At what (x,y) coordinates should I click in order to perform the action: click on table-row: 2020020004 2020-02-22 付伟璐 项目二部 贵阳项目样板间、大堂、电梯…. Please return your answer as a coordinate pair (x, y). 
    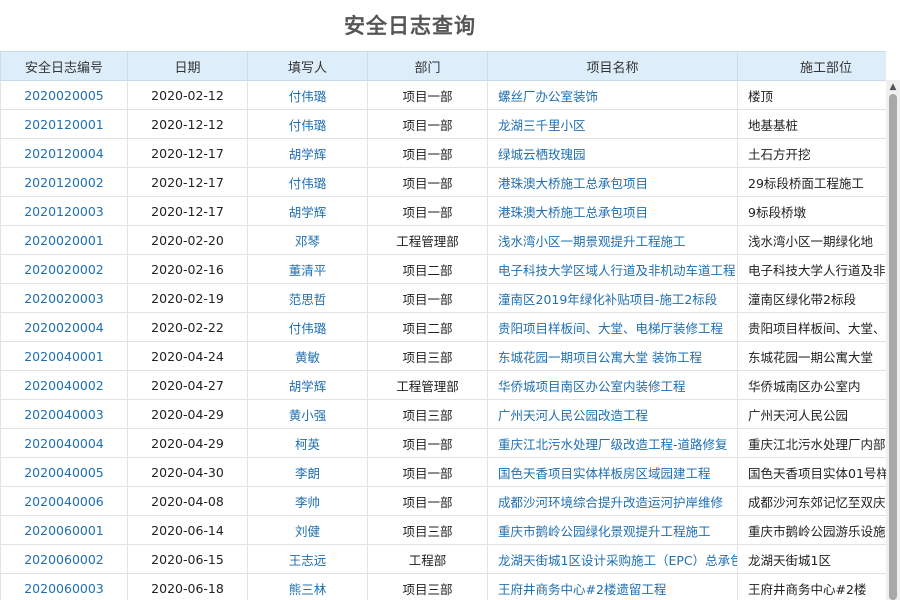
    Looking at the image, I should click on (443, 327).